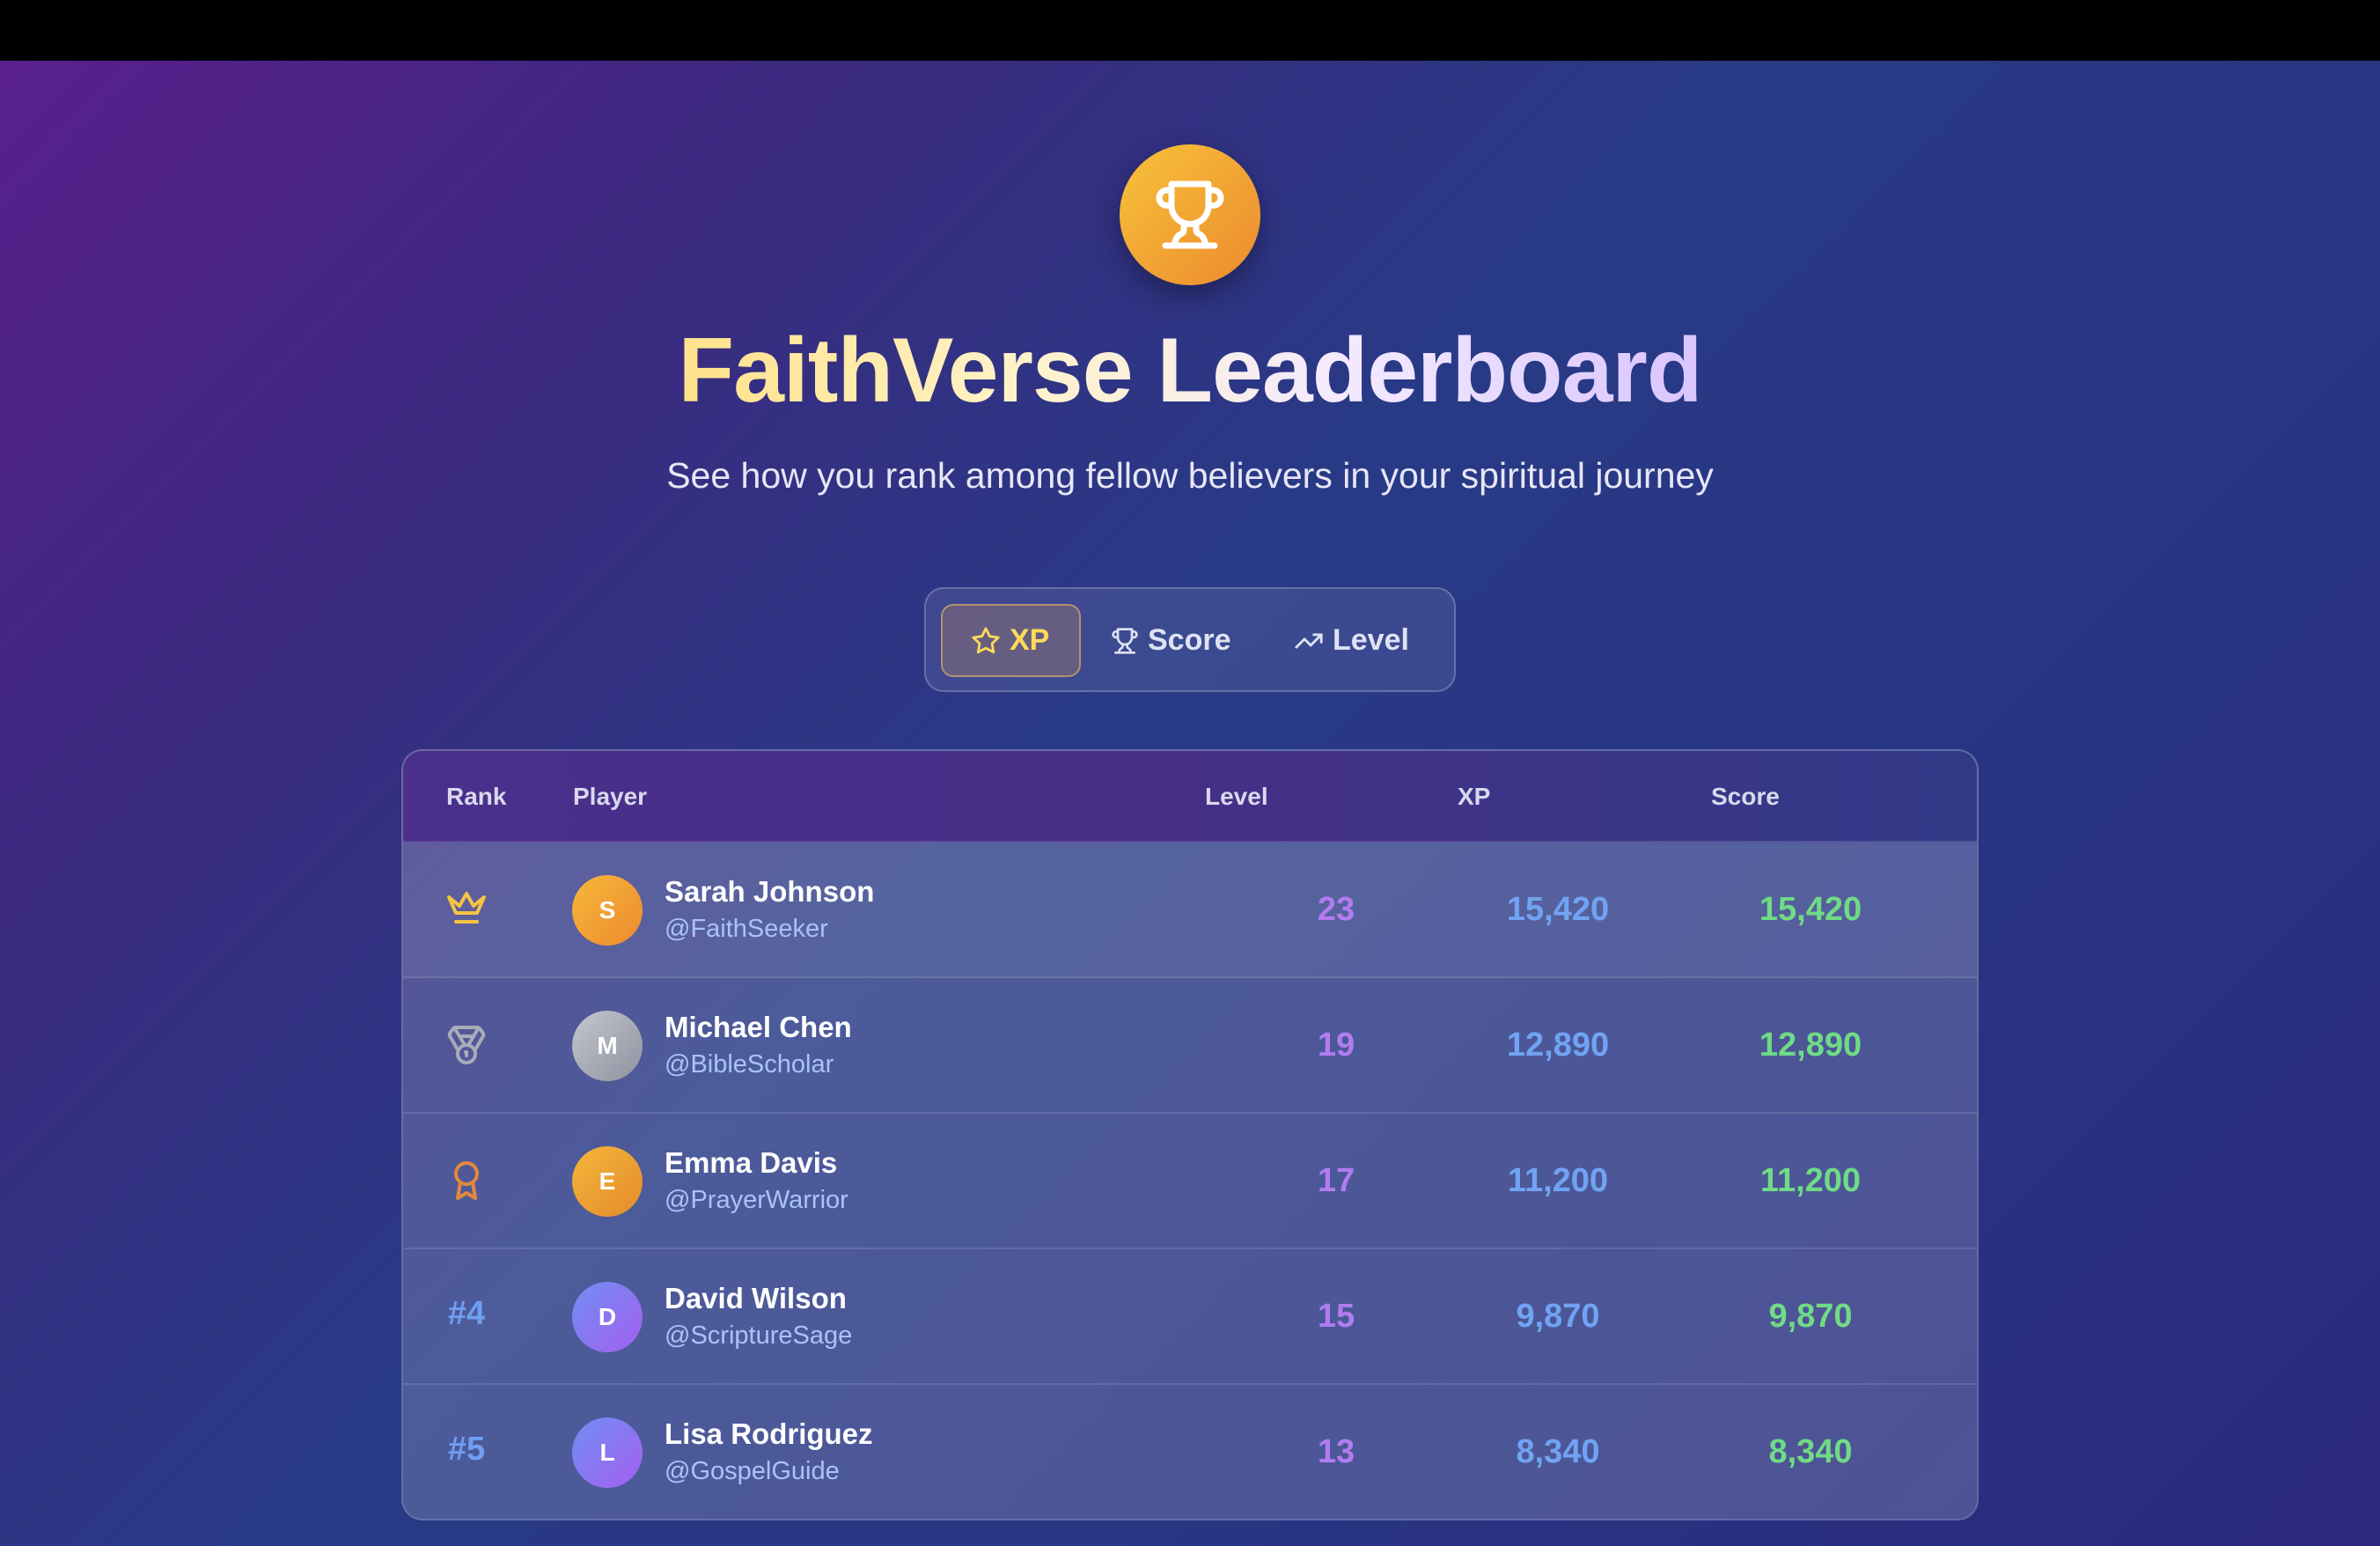 The height and width of the screenshot is (1546, 2380). Describe the element at coordinates (1810, 1451) in the screenshot. I see `player-score: 8,340` at that location.